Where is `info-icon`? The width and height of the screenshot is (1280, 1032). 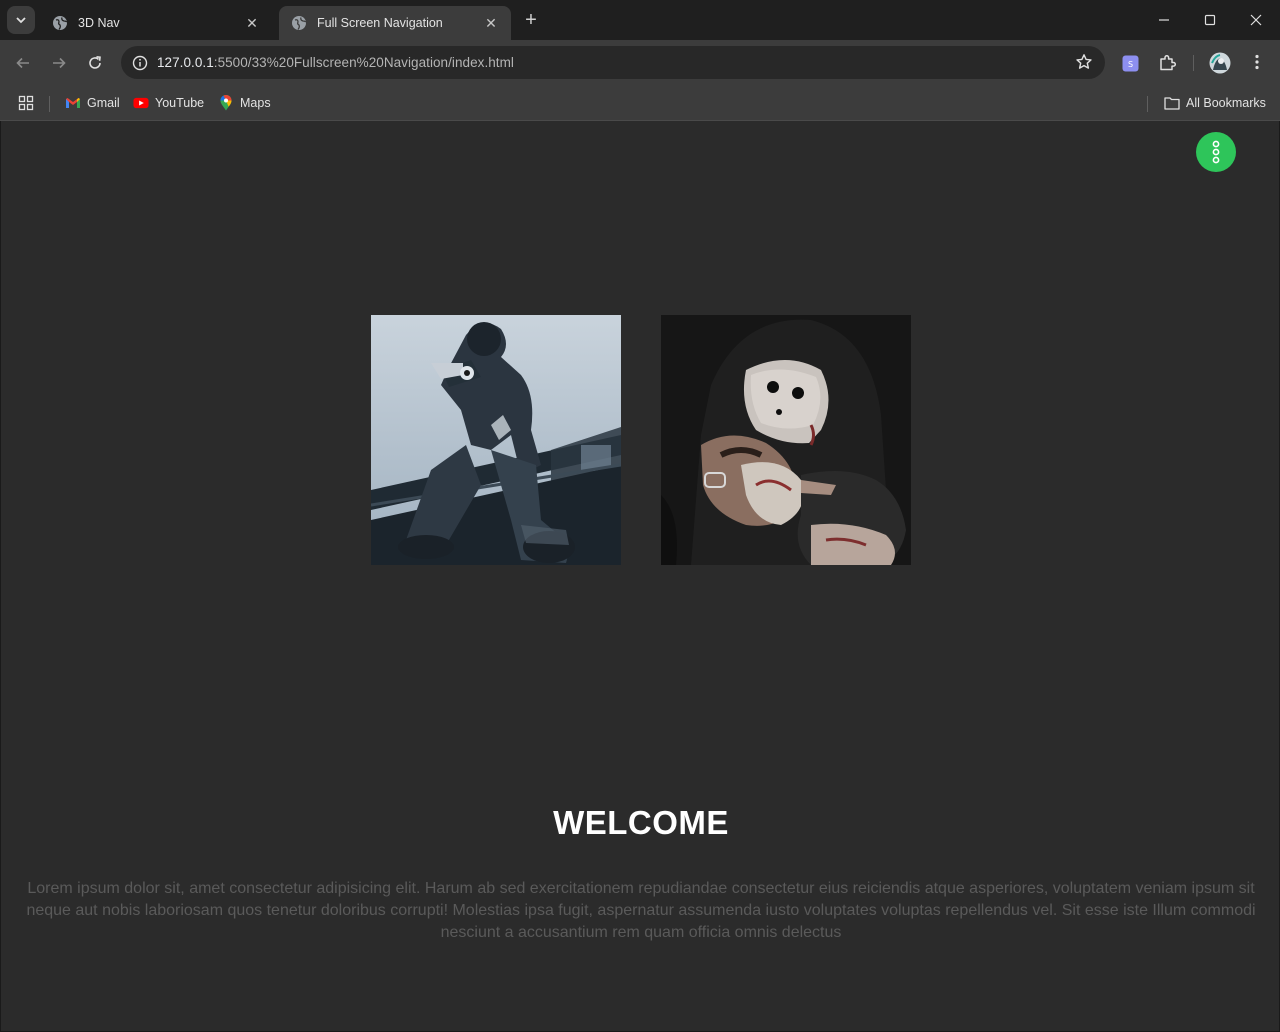
info-icon is located at coordinates (140, 62).